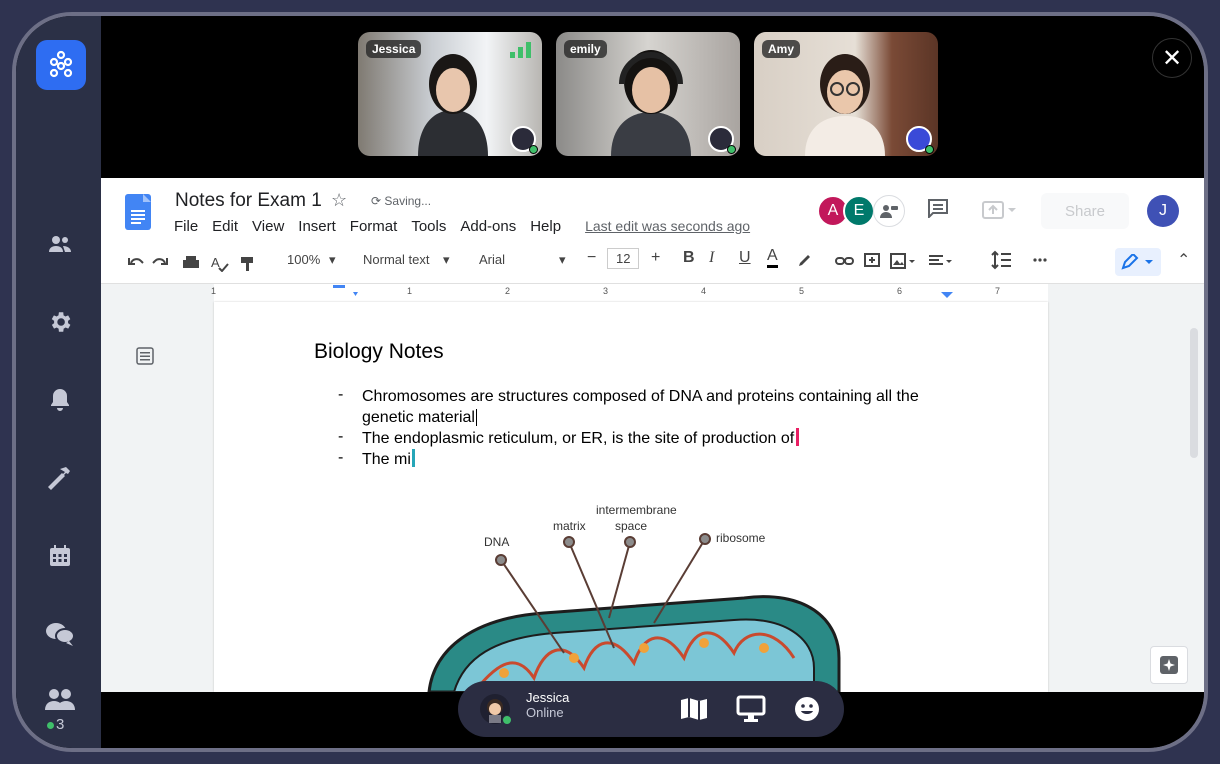  I want to click on menu-addons: Add-ons, so click(488, 226).